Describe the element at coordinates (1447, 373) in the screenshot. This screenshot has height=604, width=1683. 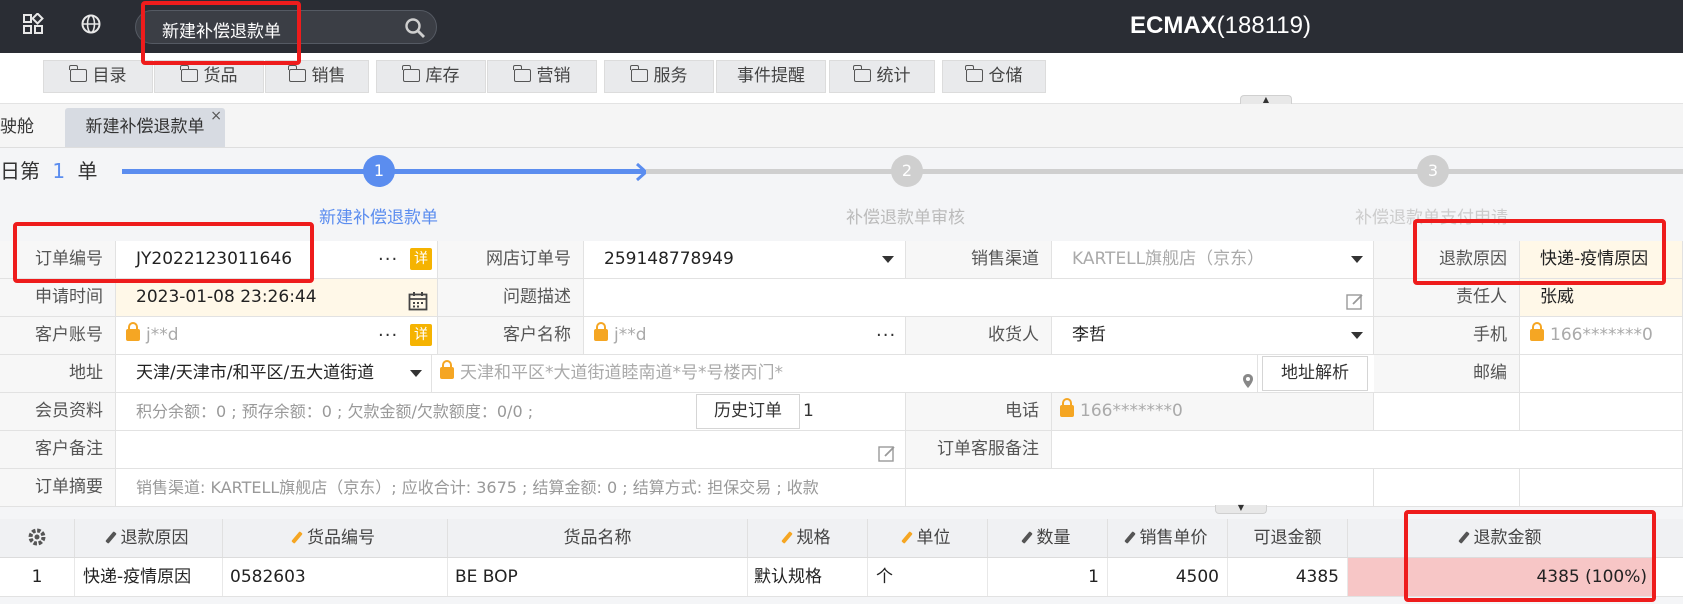
I see `postcode-label: 邮编` at that location.